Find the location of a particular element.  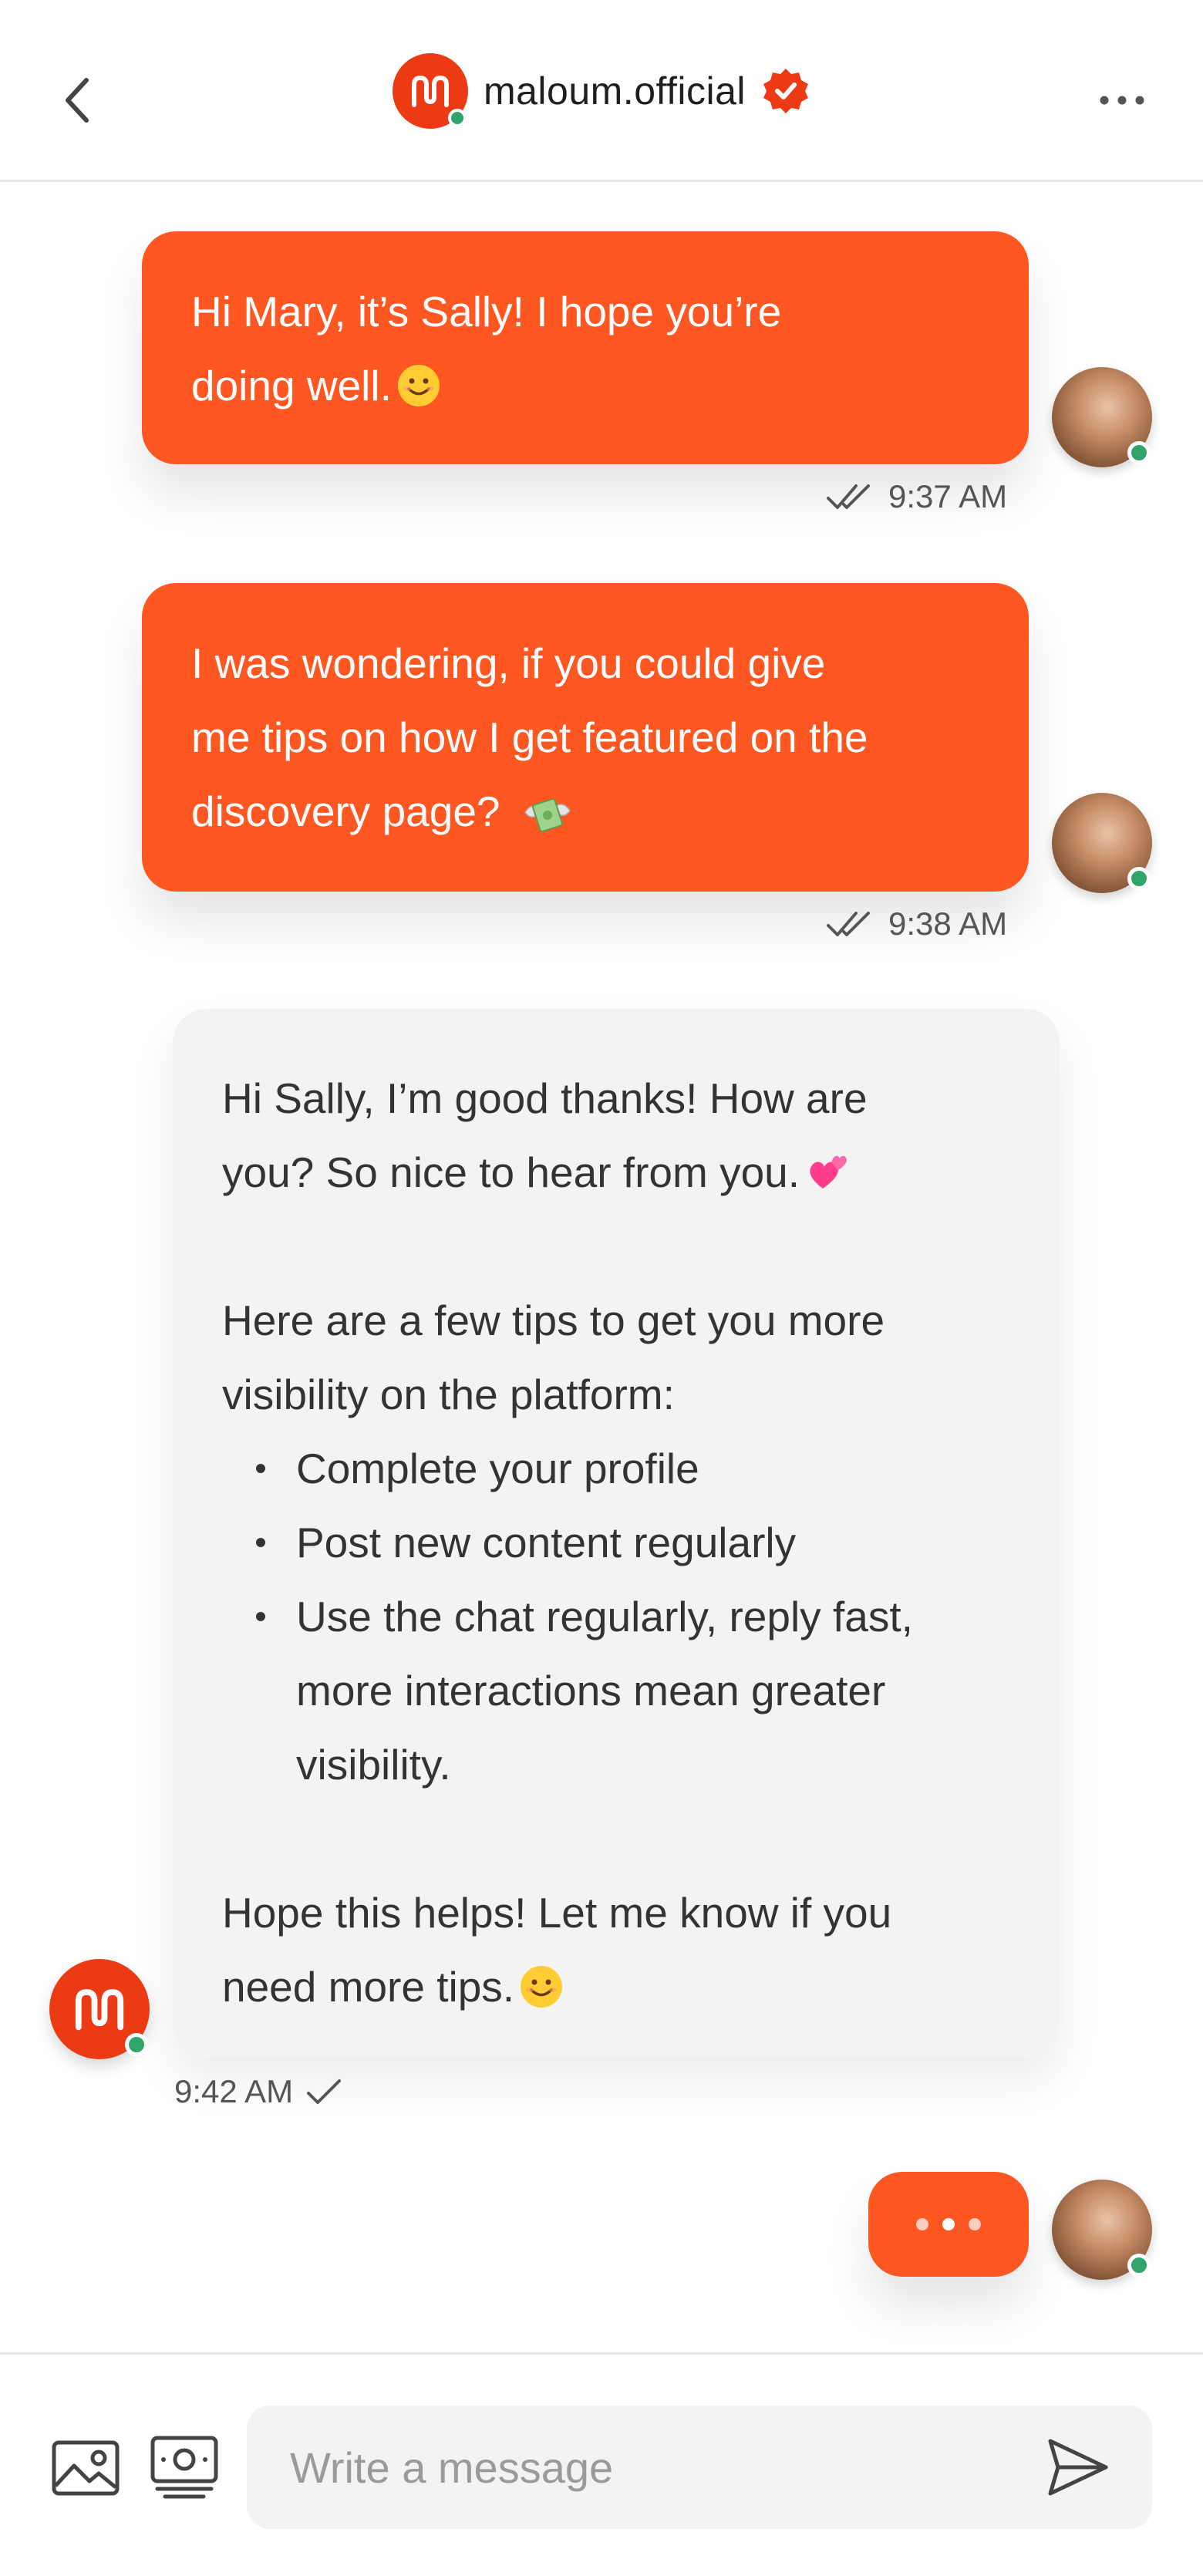

message-line: Hi Sally, I’m good thanks! How are is located at coordinates (545, 1098).